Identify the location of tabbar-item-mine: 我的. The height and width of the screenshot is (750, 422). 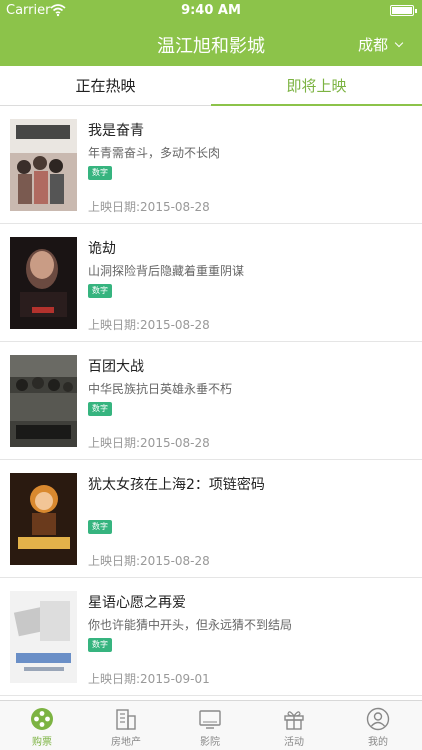
(378, 725).